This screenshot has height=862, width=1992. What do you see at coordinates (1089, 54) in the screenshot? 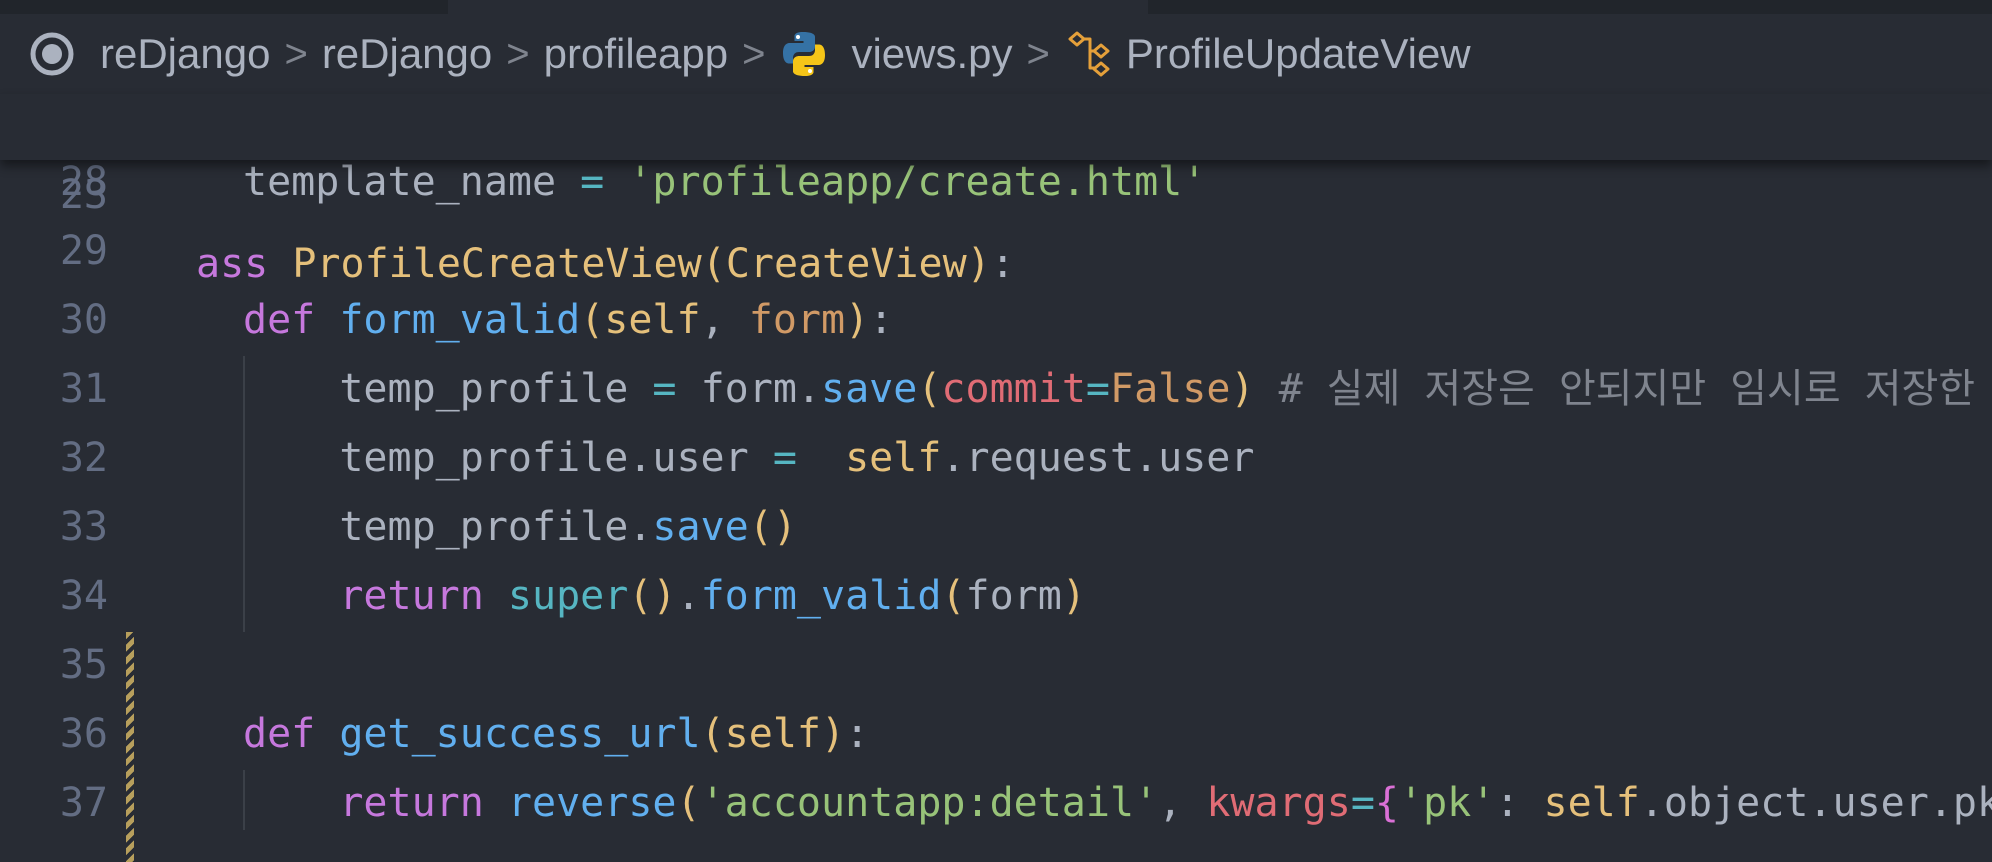
I see `class-symbol-icon` at bounding box center [1089, 54].